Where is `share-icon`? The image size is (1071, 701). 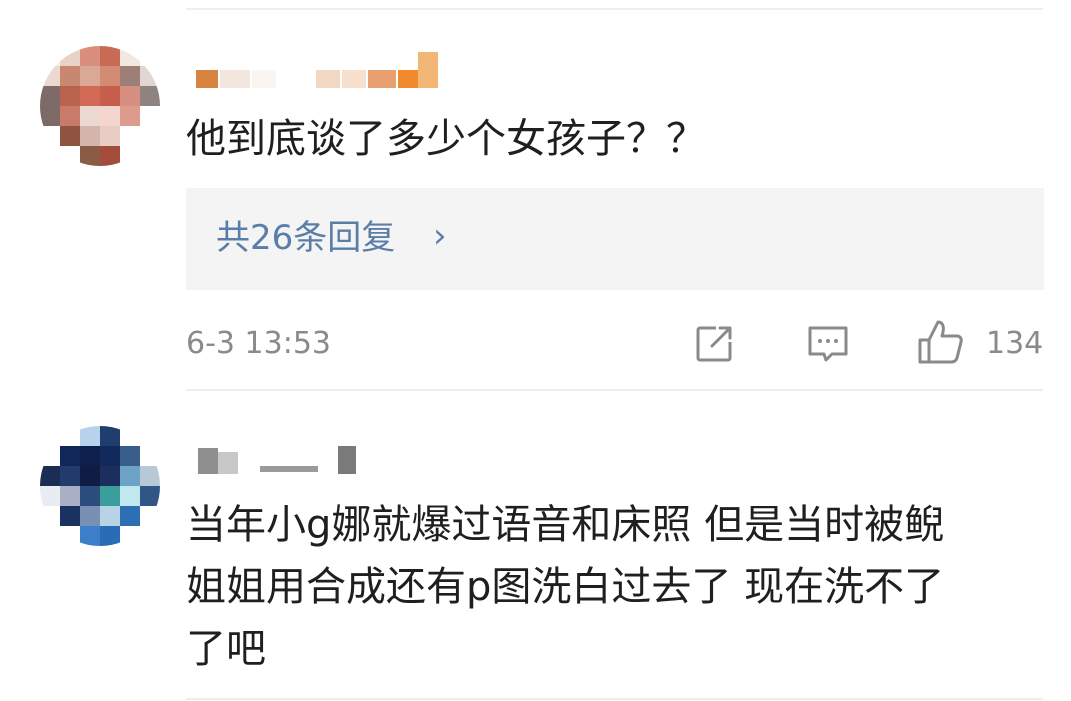
share-icon is located at coordinates (714, 346).